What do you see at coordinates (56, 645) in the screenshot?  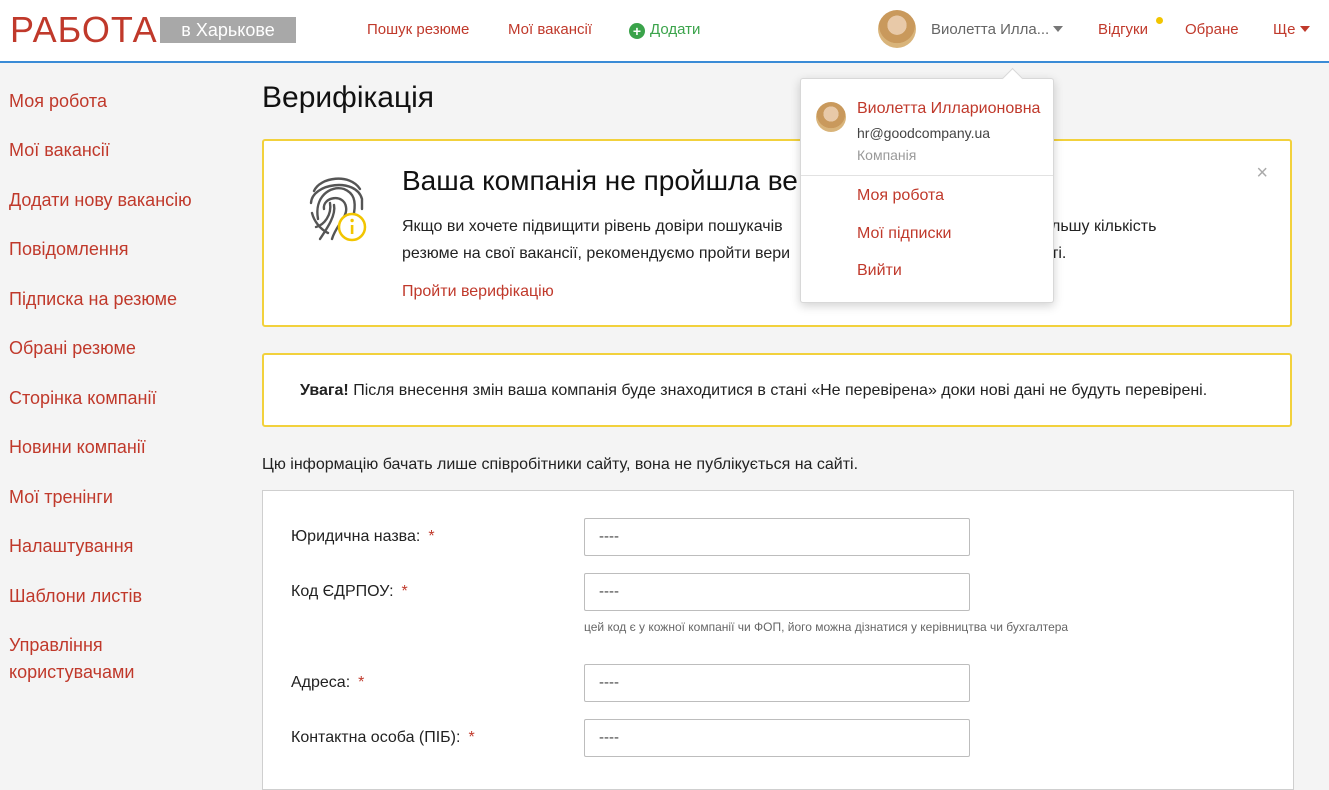 I see `sidebar-item-label: Управління` at bounding box center [56, 645].